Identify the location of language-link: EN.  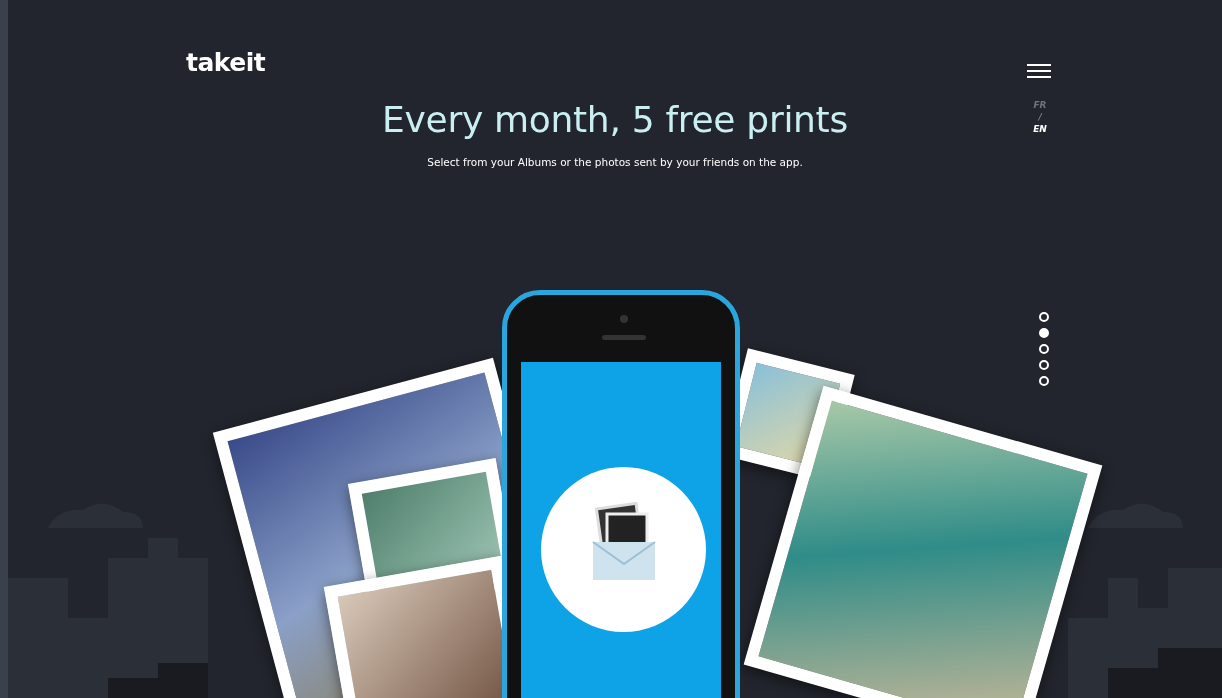
(1040, 129).